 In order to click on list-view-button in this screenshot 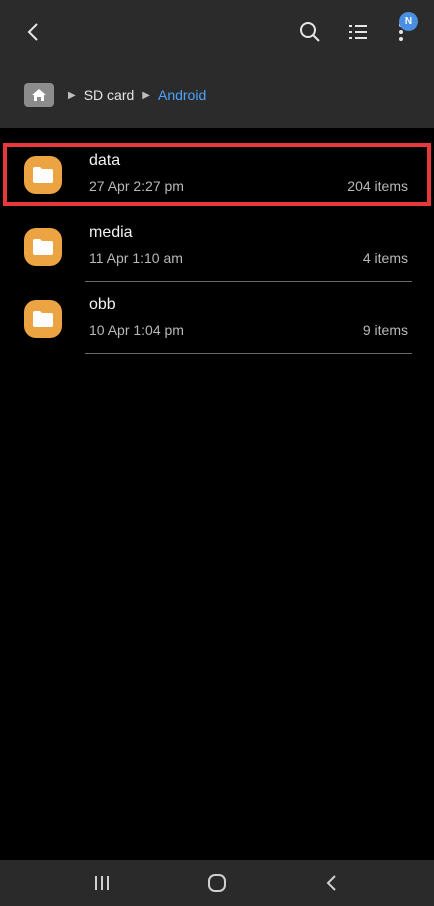, I will do `click(358, 32)`.